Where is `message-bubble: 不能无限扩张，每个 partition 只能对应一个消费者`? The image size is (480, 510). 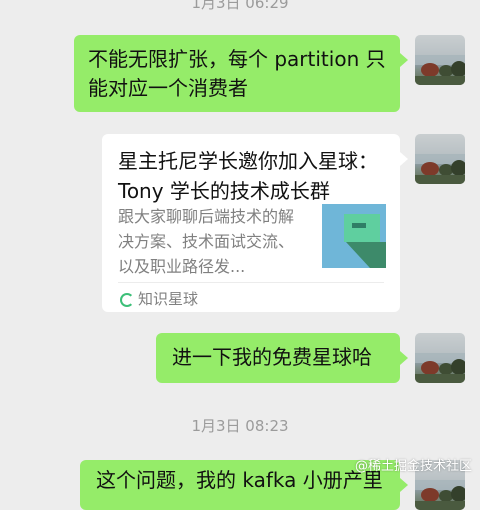 message-bubble: 不能无限扩张，每个 partition 只能对应一个消费者 is located at coordinates (241, 73).